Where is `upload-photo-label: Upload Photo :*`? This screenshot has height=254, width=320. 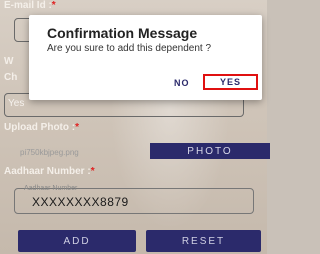
upload-photo-label: Upload Photo :* is located at coordinates (42, 127).